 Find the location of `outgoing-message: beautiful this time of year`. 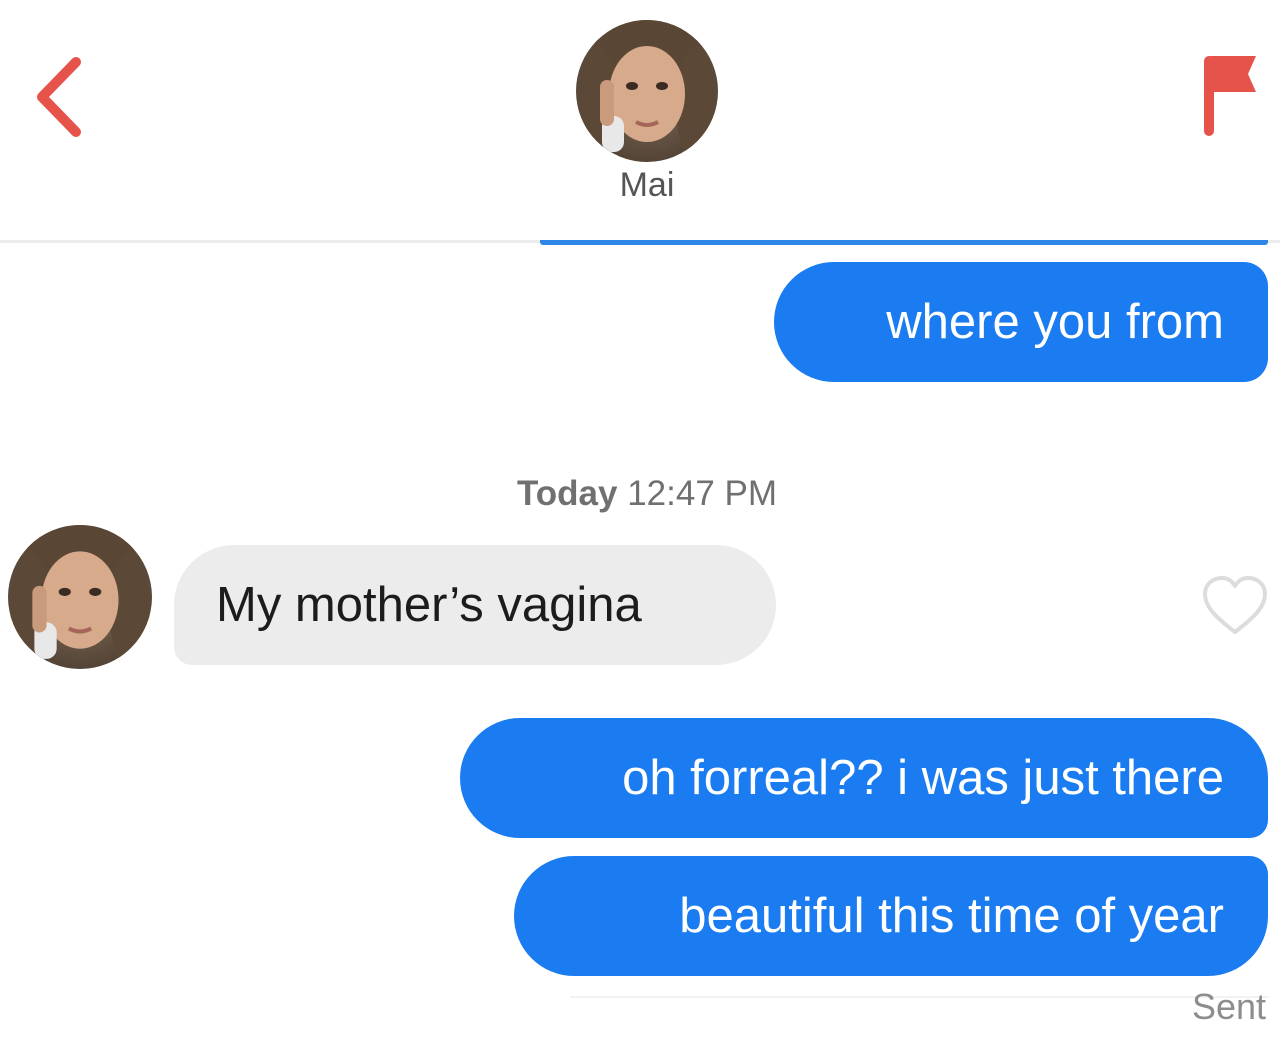

outgoing-message: beautiful this time of year is located at coordinates (891, 916).